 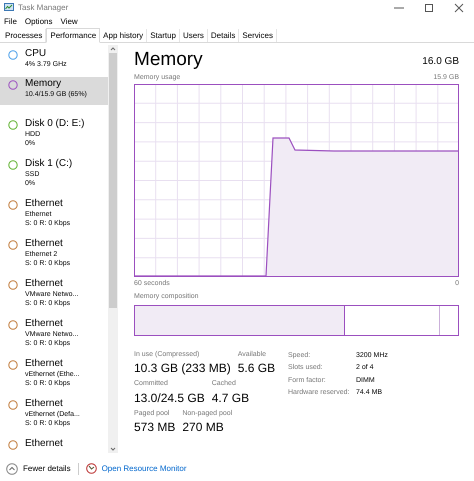 What do you see at coordinates (124, 35) in the screenshot?
I see `tab: App history` at bounding box center [124, 35].